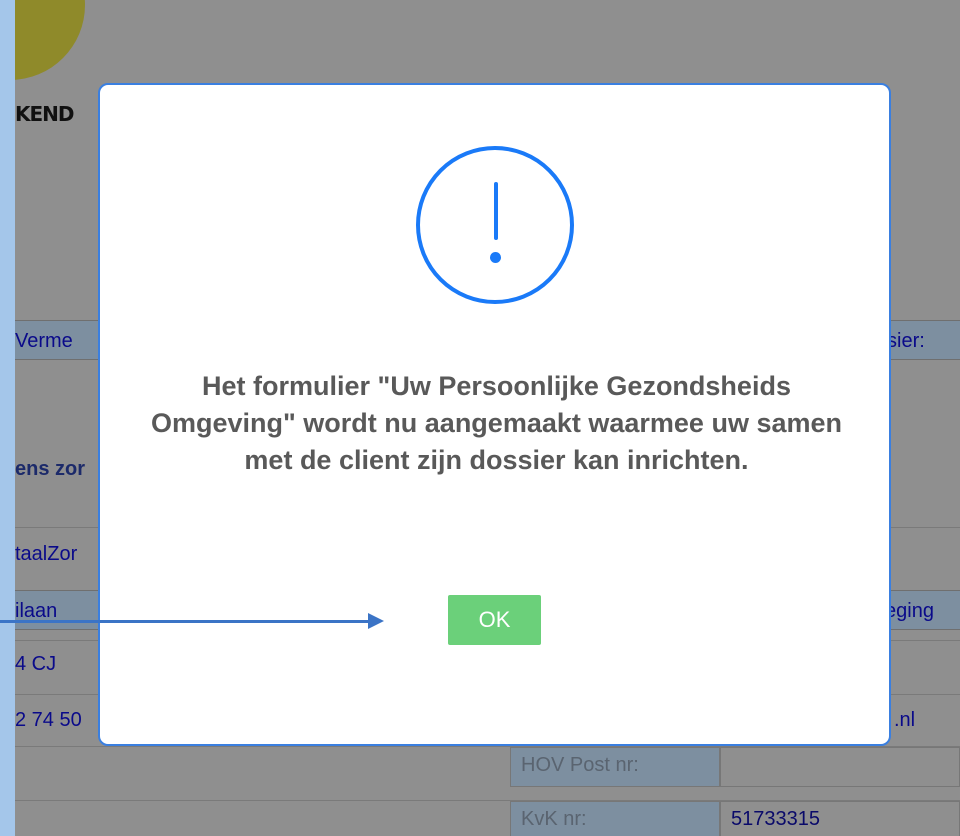  Describe the element at coordinates (615, 767) in the screenshot. I see `hov-label: HOV Post nr:` at that location.